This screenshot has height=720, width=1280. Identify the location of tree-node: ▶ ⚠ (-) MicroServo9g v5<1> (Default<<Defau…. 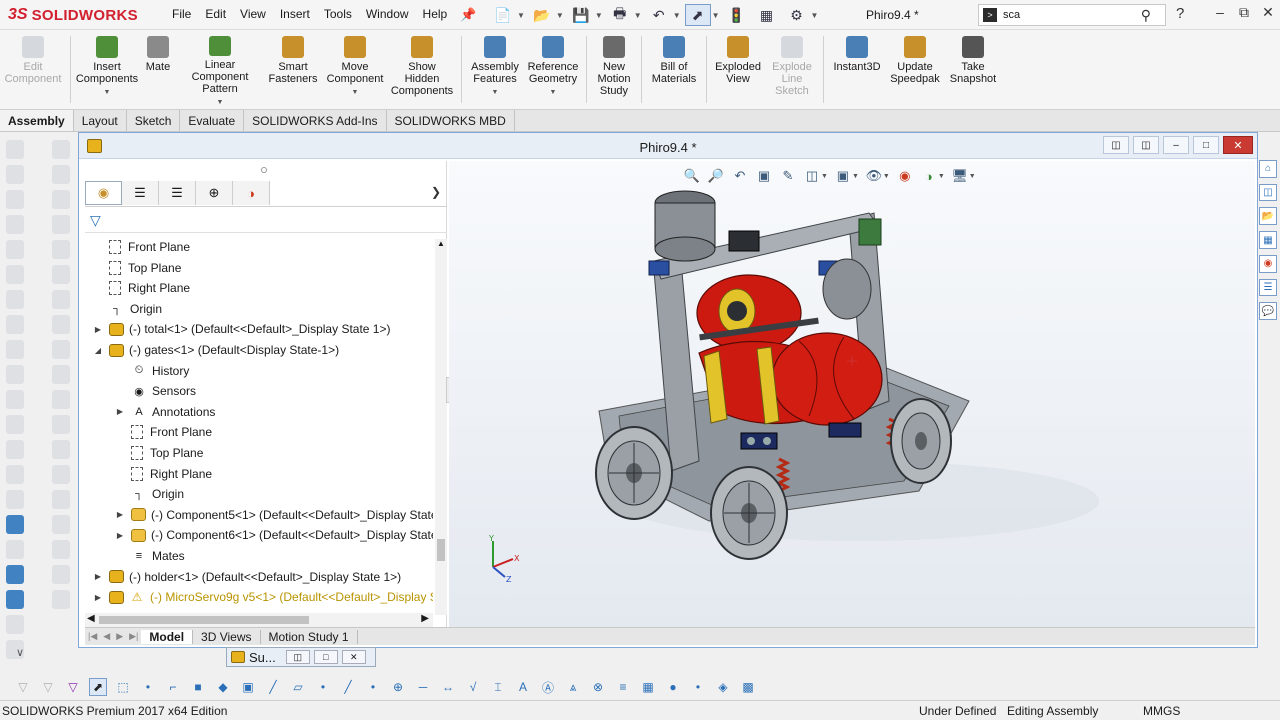
(263, 597).